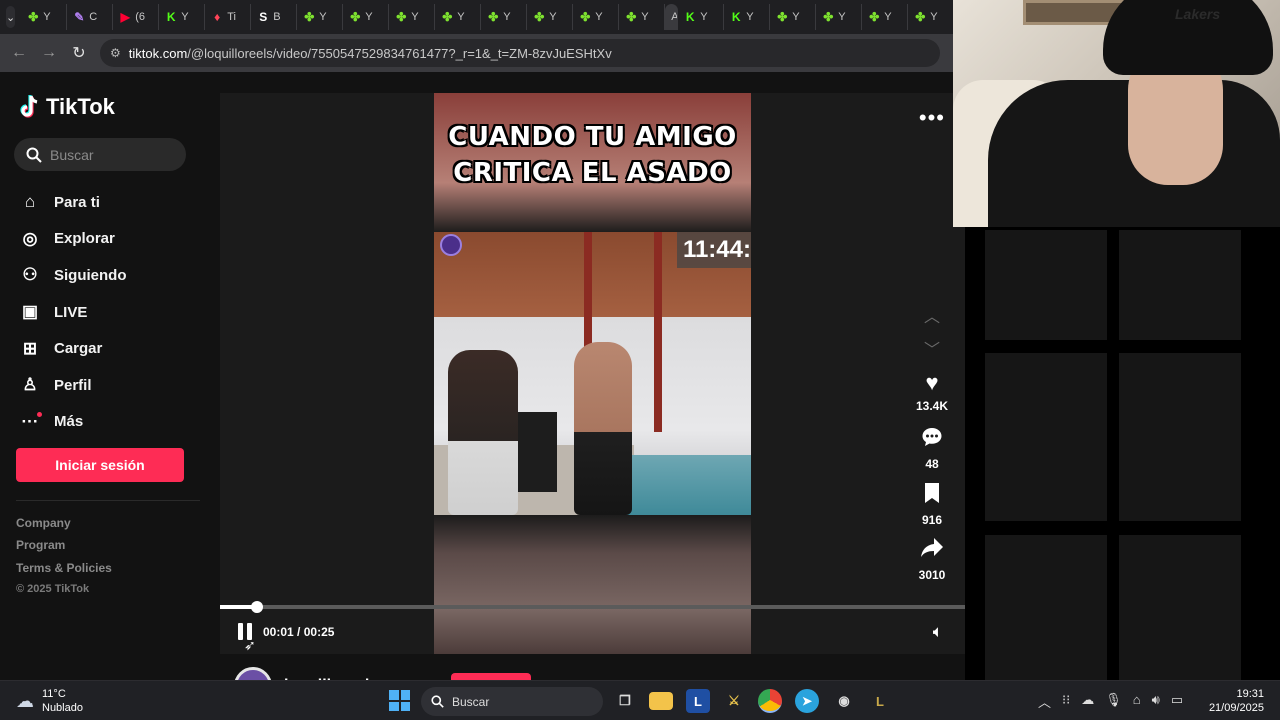 The height and width of the screenshot is (720, 1280). I want to click on bookmark-icon, so click(932, 495).